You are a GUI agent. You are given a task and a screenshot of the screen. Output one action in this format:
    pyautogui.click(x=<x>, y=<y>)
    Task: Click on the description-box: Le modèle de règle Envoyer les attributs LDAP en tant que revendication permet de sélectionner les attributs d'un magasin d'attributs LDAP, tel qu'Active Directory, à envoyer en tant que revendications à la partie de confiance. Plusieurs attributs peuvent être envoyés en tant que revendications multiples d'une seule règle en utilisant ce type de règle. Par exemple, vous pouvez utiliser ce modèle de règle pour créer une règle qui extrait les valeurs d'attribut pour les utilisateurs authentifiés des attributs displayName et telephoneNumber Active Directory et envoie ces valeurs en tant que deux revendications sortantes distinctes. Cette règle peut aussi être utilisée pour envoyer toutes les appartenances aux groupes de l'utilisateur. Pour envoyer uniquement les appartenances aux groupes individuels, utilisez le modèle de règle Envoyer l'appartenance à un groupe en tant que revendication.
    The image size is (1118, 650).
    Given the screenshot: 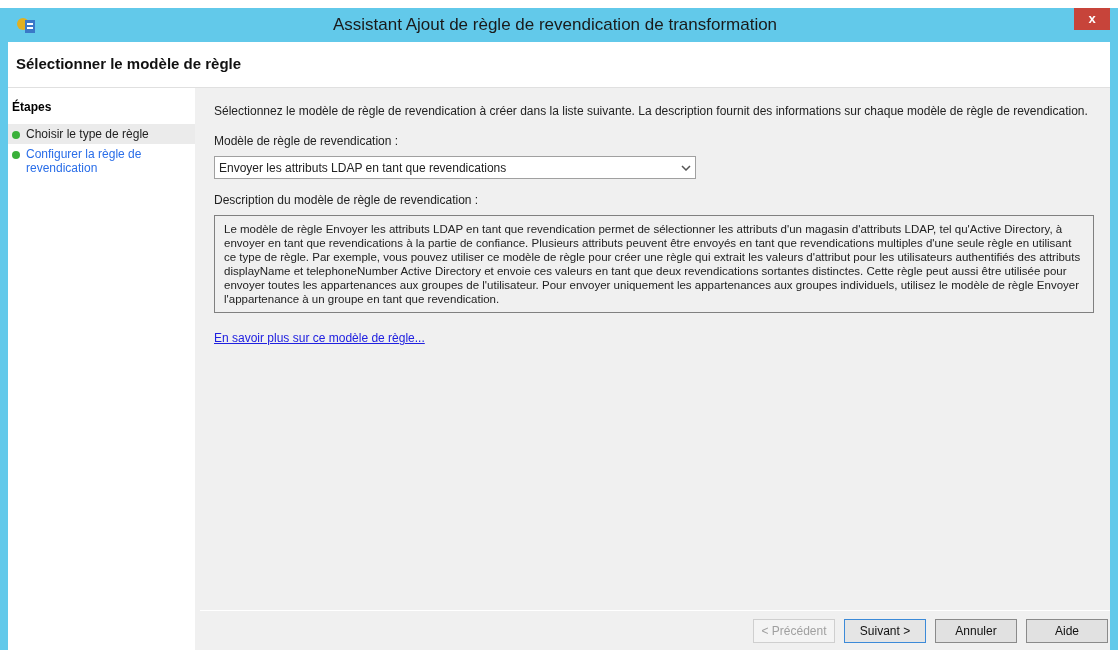 What is the action you would take?
    pyautogui.click(x=654, y=264)
    